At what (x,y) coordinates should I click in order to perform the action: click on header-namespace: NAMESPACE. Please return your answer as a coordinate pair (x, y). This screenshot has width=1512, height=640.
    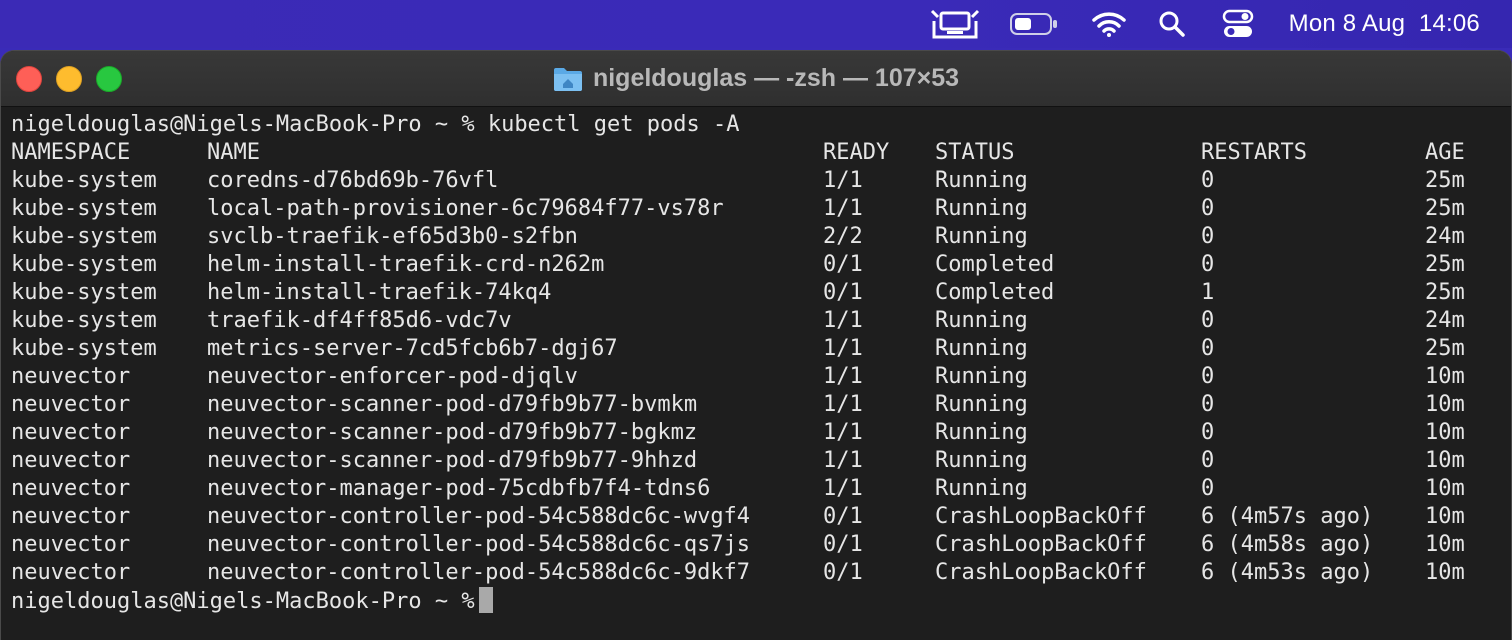
    Looking at the image, I should click on (71, 152).